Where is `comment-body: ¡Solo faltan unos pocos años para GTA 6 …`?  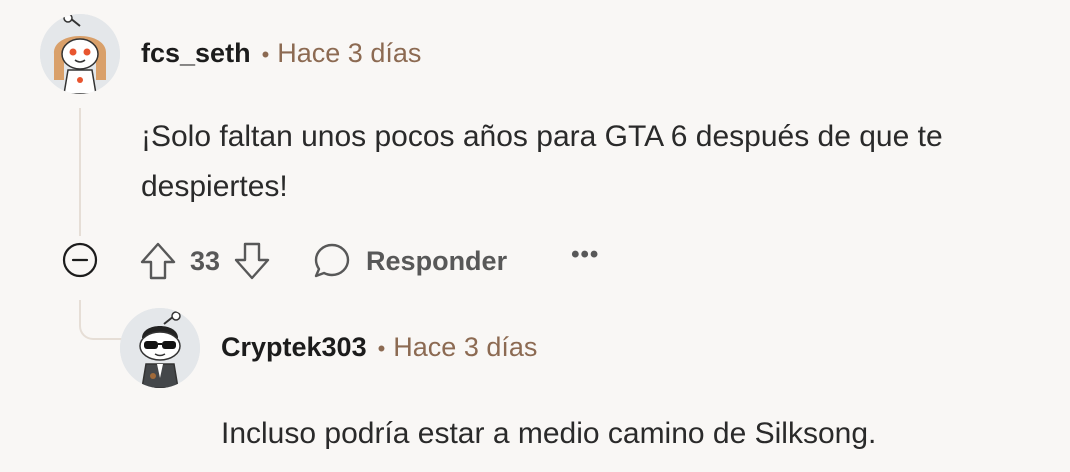
comment-body: ¡Solo faltan unos pocos años para GTA 6 … is located at coordinates (542, 161).